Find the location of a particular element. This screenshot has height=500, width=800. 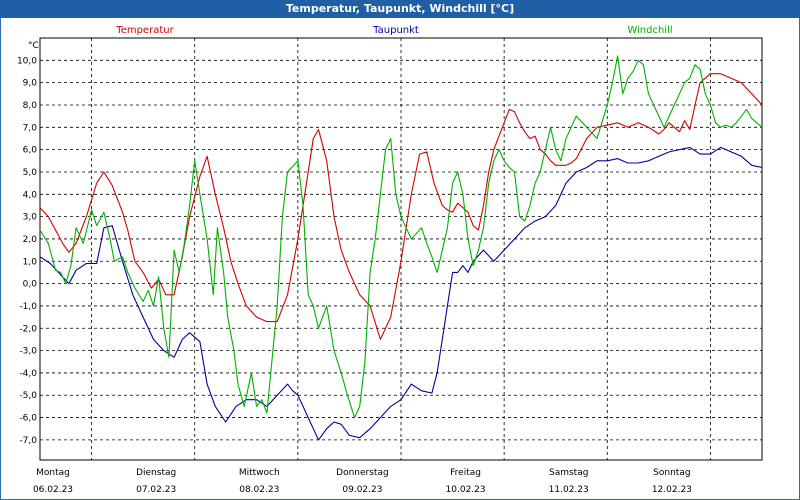

x-tick-date-label: 06.02.23 is located at coordinates (53, 490).